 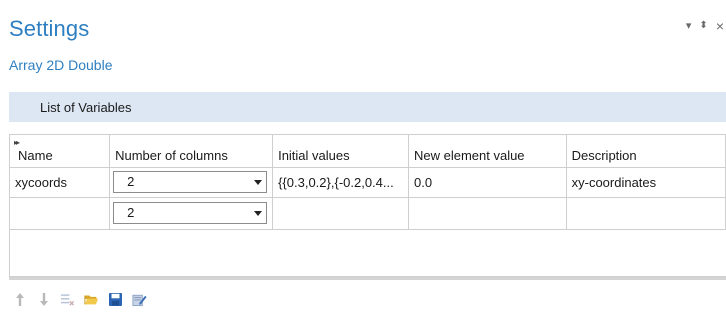 What do you see at coordinates (367, 278) in the screenshot?
I see `table-divider` at bounding box center [367, 278].